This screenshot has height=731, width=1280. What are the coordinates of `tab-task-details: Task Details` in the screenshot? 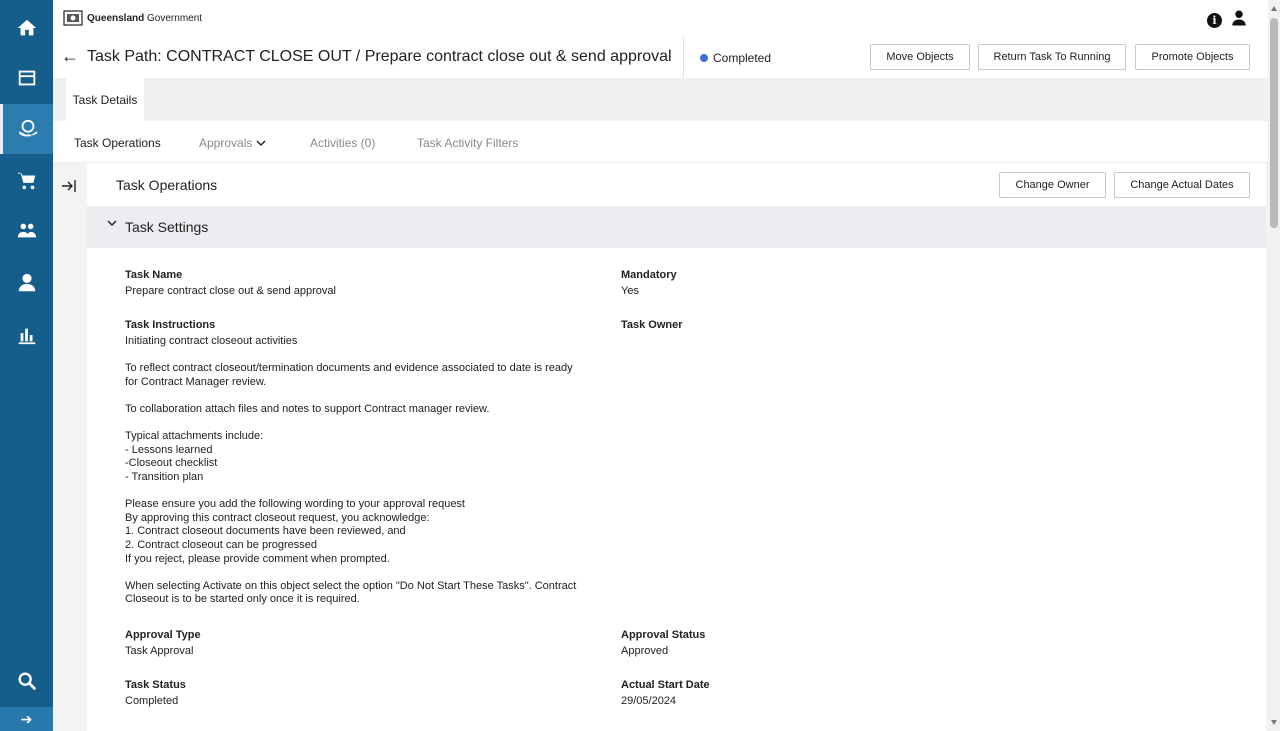 It's located at (105, 99).